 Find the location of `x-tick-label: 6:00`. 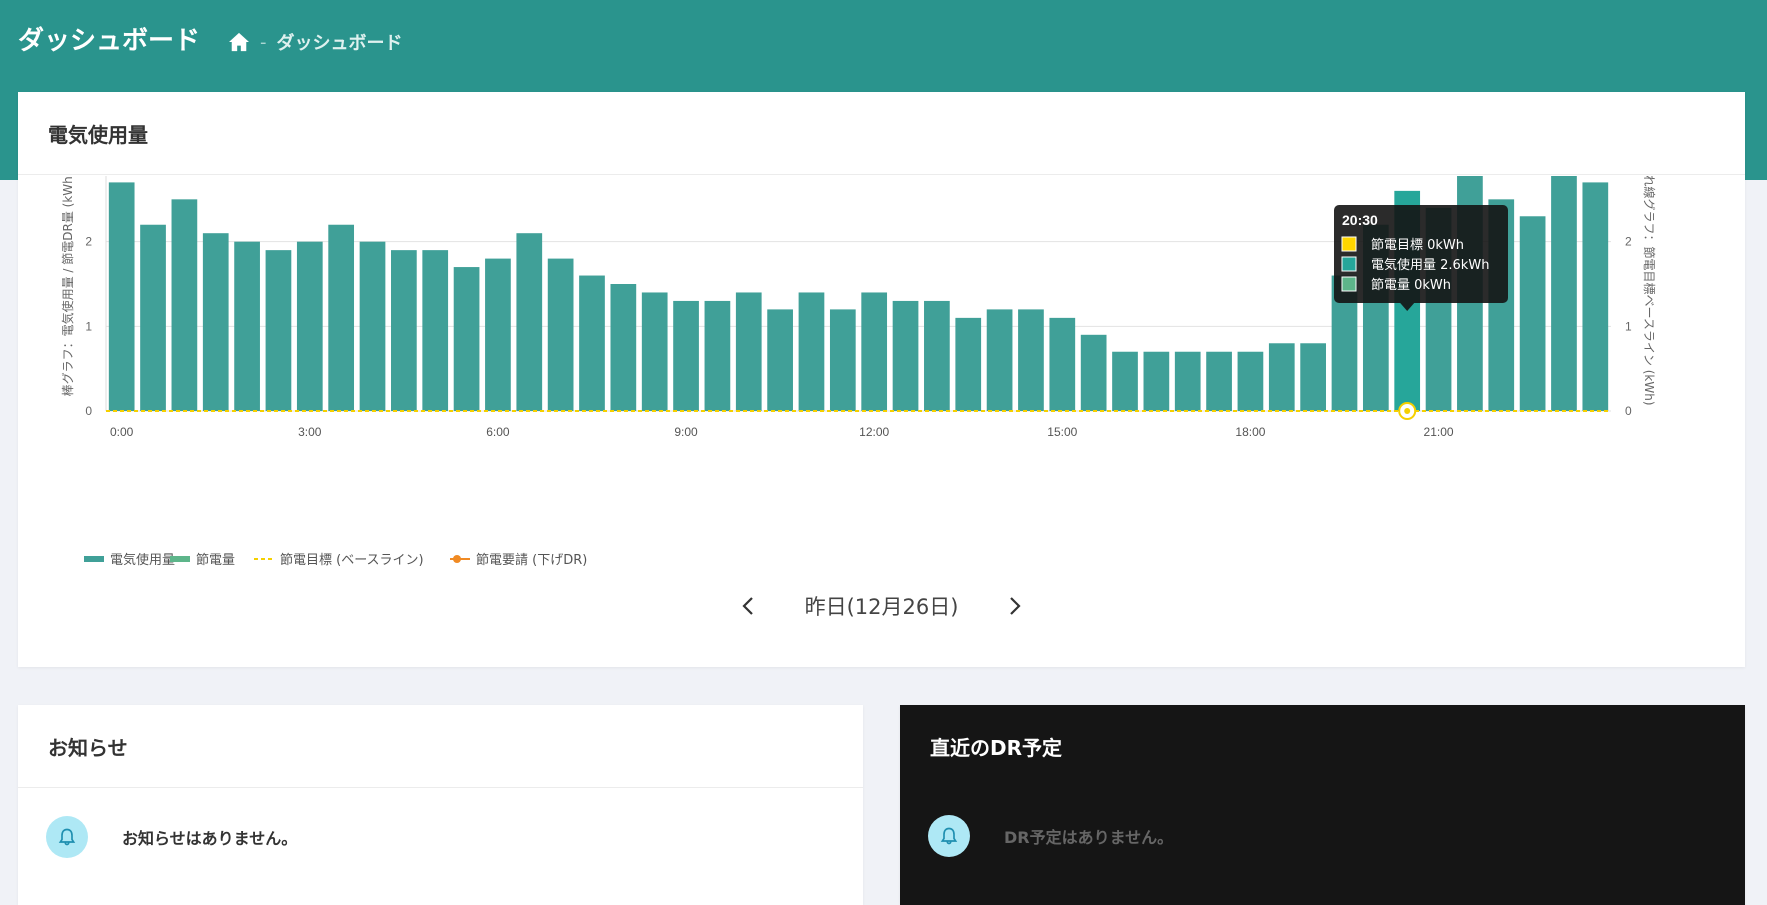

x-tick-label: 6:00 is located at coordinates (498, 432).